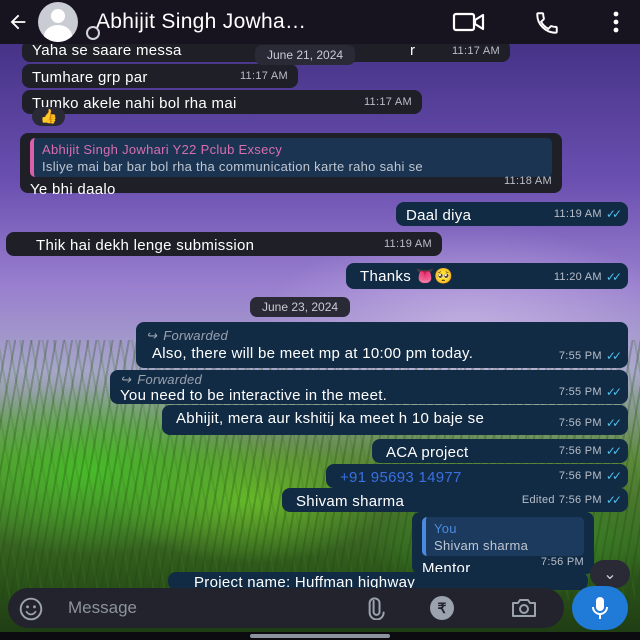  I want to click on reaction-badge: 👍, so click(49, 116).